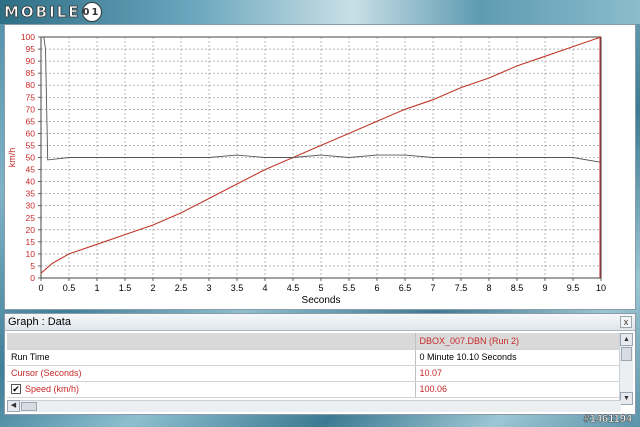 The height and width of the screenshot is (427, 640). I want to click on y-tick-label: 25, so click(31, 218).